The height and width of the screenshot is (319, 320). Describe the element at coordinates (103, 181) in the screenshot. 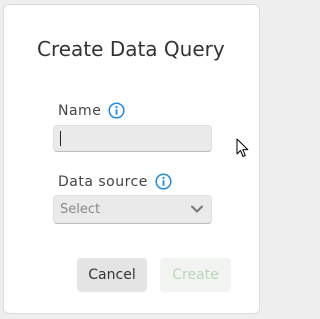

I see `data-source-label-text: Data source` at that location.